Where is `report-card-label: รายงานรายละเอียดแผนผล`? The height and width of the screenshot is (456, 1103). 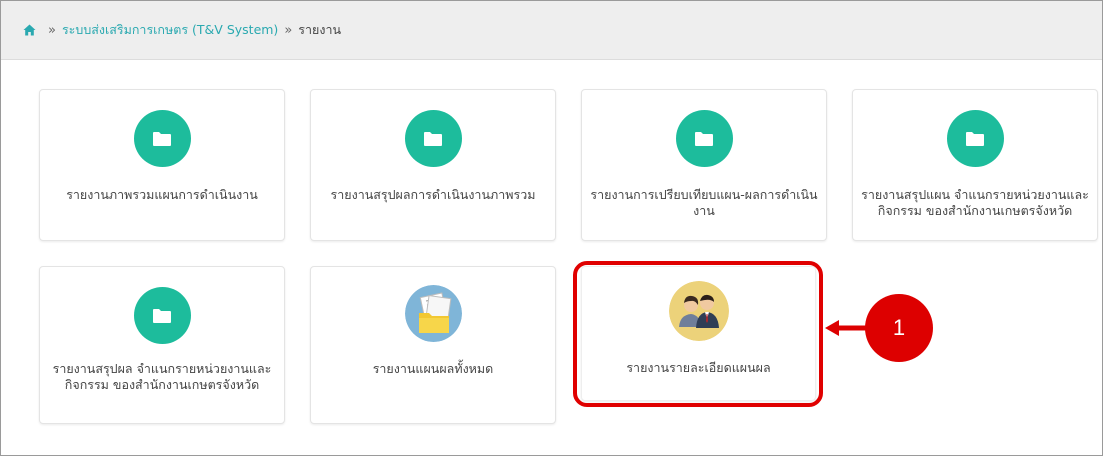
report-card-label: รายงานรายละเอียดแผนผล is located at coordinates (698, 367).